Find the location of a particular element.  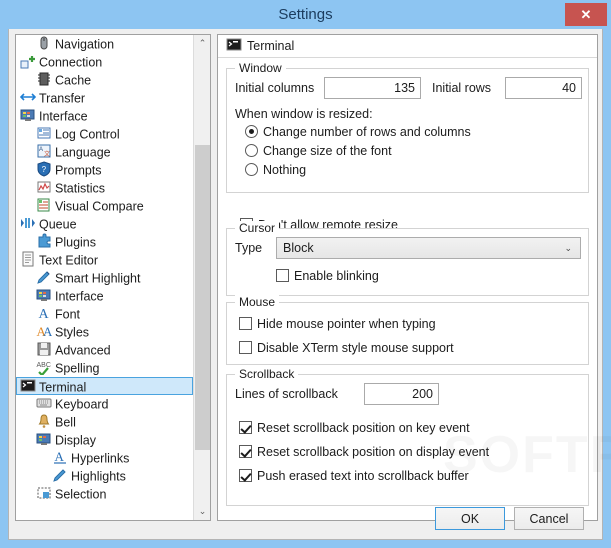

sidebar-item-terminal: Terminal is located at coordinates (104, 386).